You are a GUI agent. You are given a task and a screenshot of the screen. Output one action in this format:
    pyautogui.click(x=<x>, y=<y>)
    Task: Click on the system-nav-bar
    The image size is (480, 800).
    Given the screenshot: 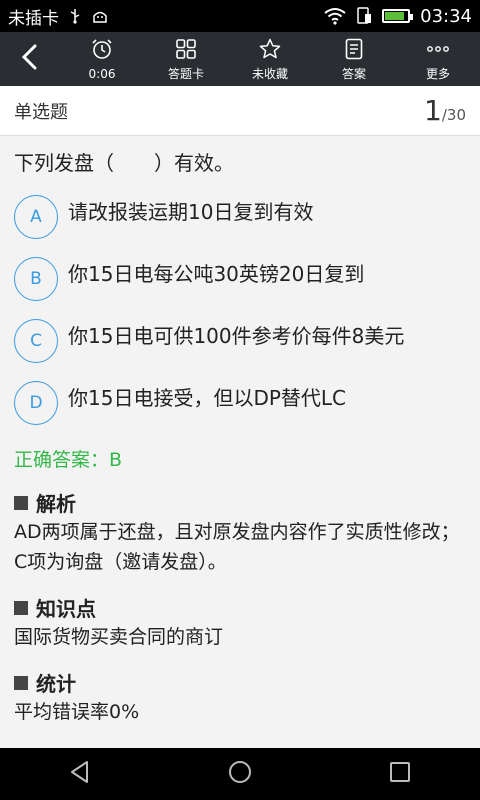 What is the action you would take?
    pyautogui.click(x=240, y=774)
    